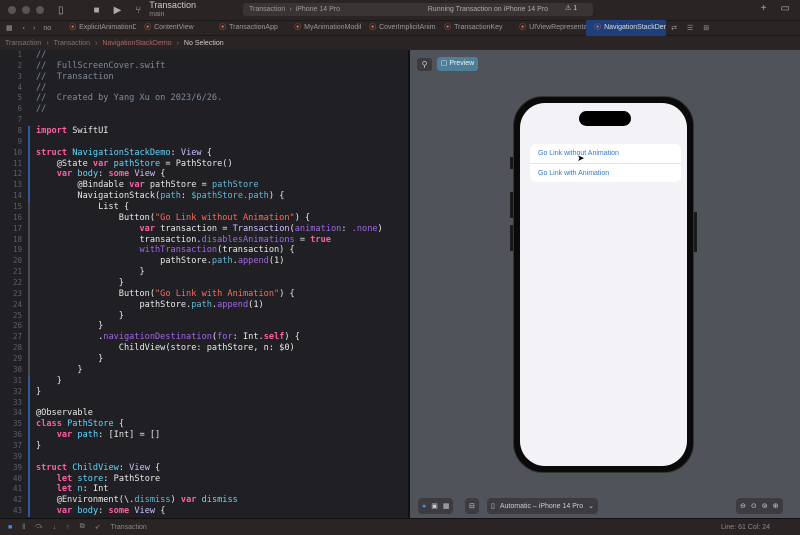  I want to click on change-bar, so click(30, 425).